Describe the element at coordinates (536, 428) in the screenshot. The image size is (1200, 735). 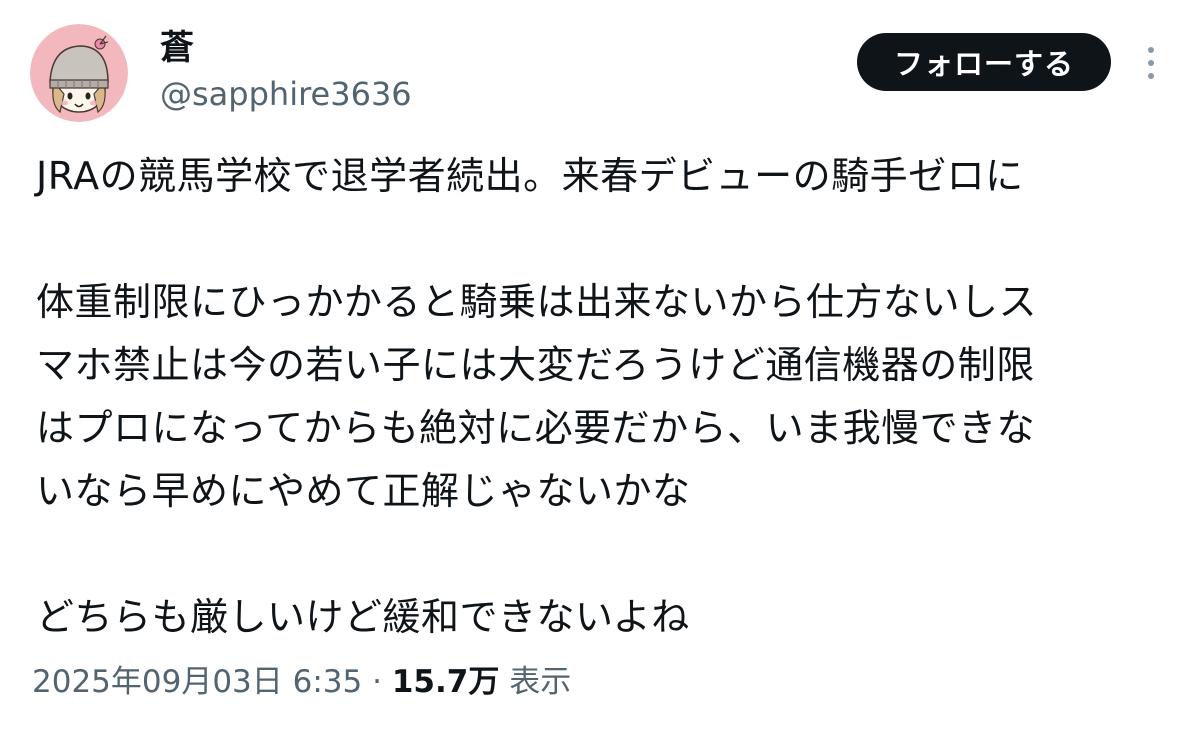
I see `tweet-line: はプロになってからも絶対に必要だから、いま我慢できな` at that location.